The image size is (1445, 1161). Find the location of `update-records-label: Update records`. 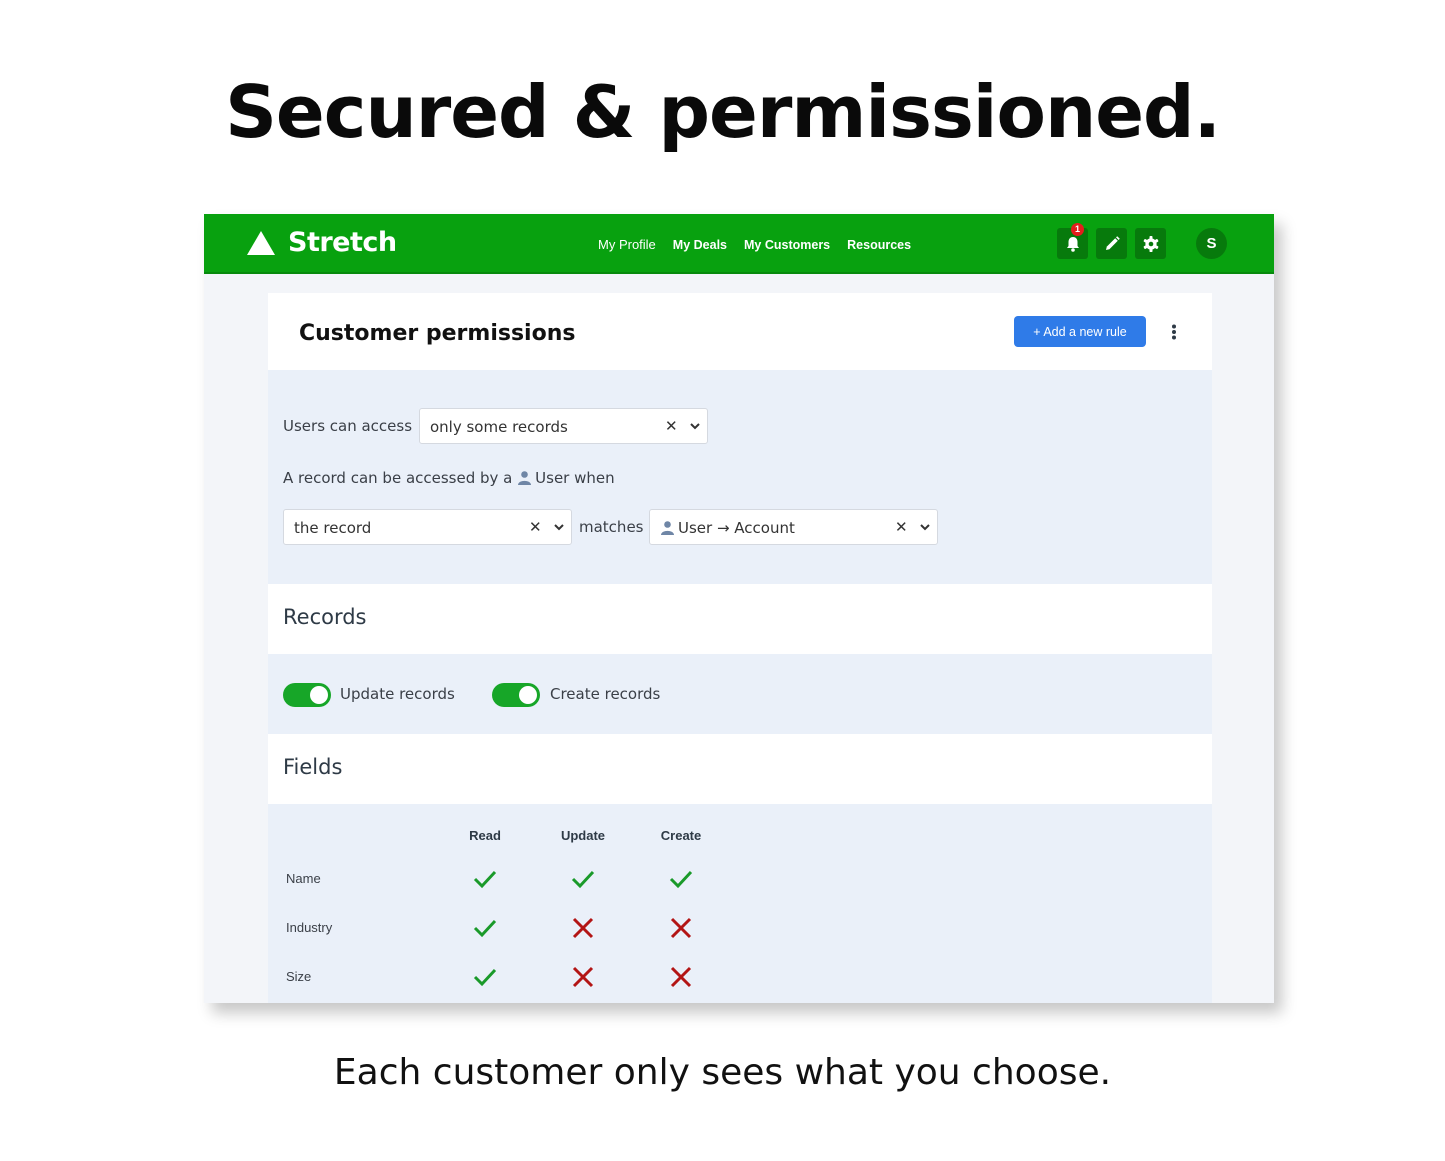

update-records-label: Update records is located at coordinates (397, 694).